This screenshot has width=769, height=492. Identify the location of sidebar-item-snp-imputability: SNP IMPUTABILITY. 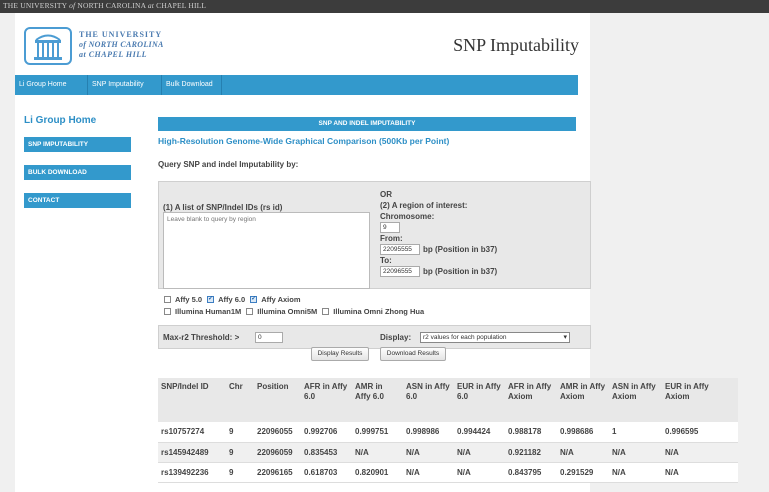
(77, 144).